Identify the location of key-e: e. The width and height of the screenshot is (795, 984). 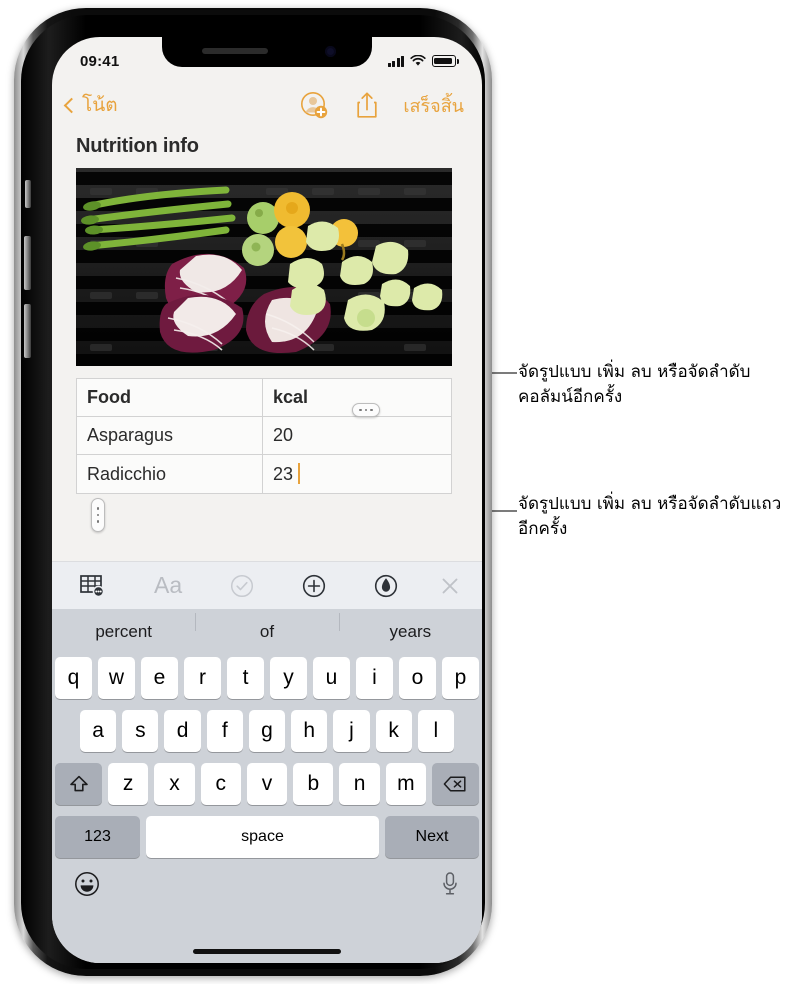
(159, 678).